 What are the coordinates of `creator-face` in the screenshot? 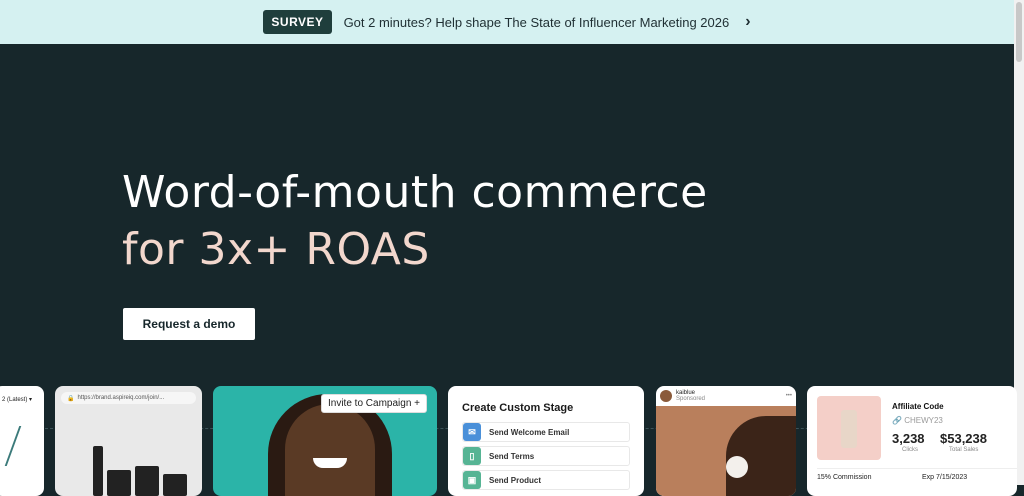 It's located at (330, 450).